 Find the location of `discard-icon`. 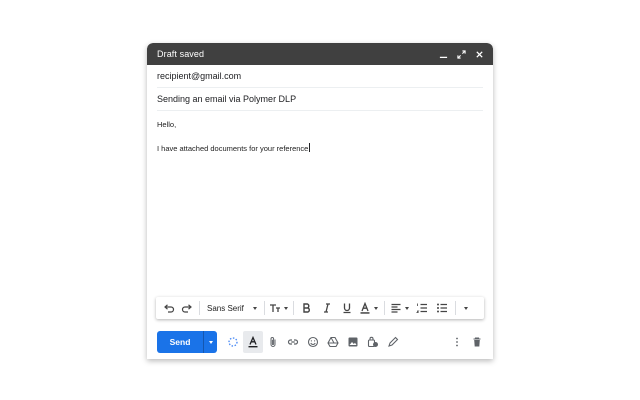

discard-icon is located at coordinates (477, 342).